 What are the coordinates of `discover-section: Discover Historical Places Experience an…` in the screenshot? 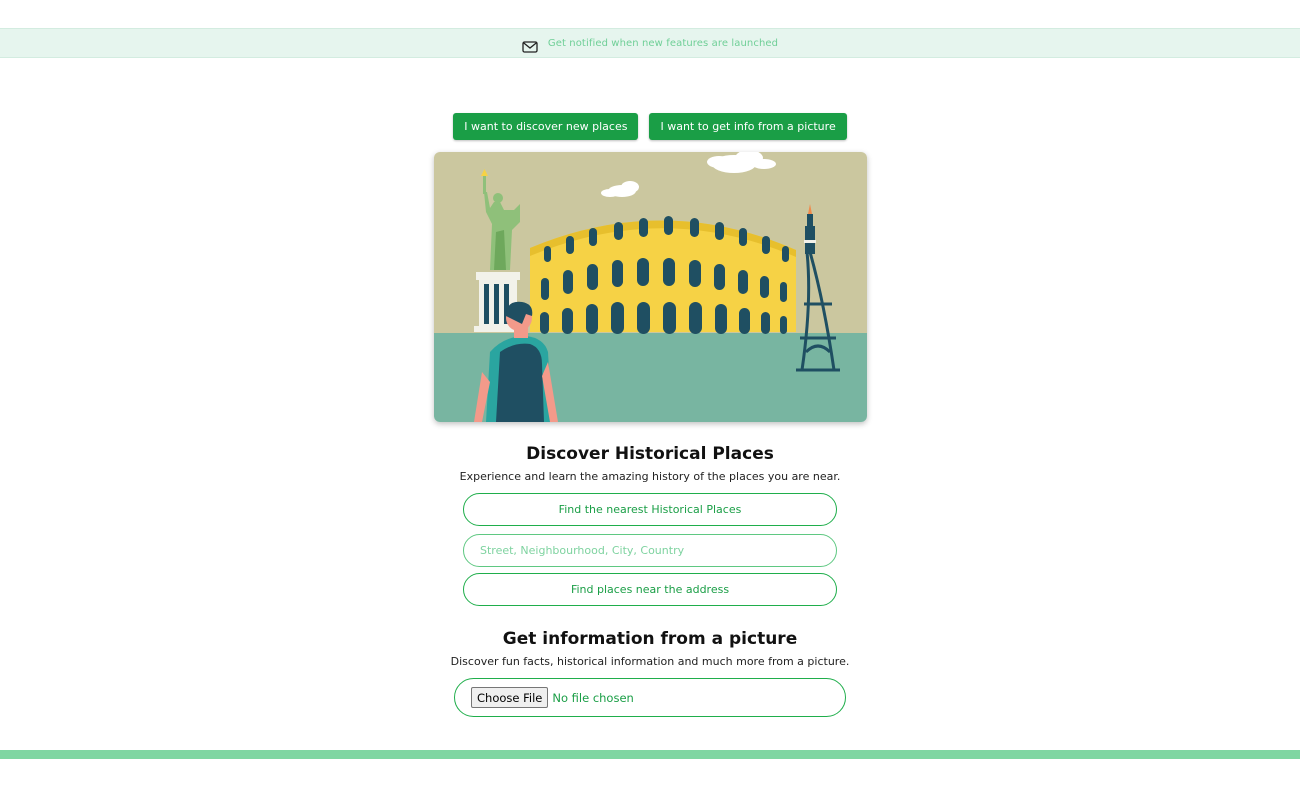 It's located at (650, 463).